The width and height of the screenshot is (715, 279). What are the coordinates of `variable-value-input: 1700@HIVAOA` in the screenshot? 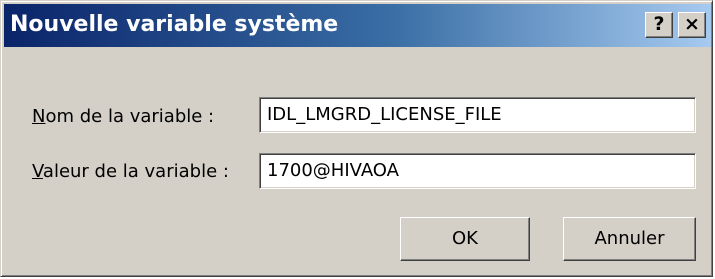 It's located at (477, 171).